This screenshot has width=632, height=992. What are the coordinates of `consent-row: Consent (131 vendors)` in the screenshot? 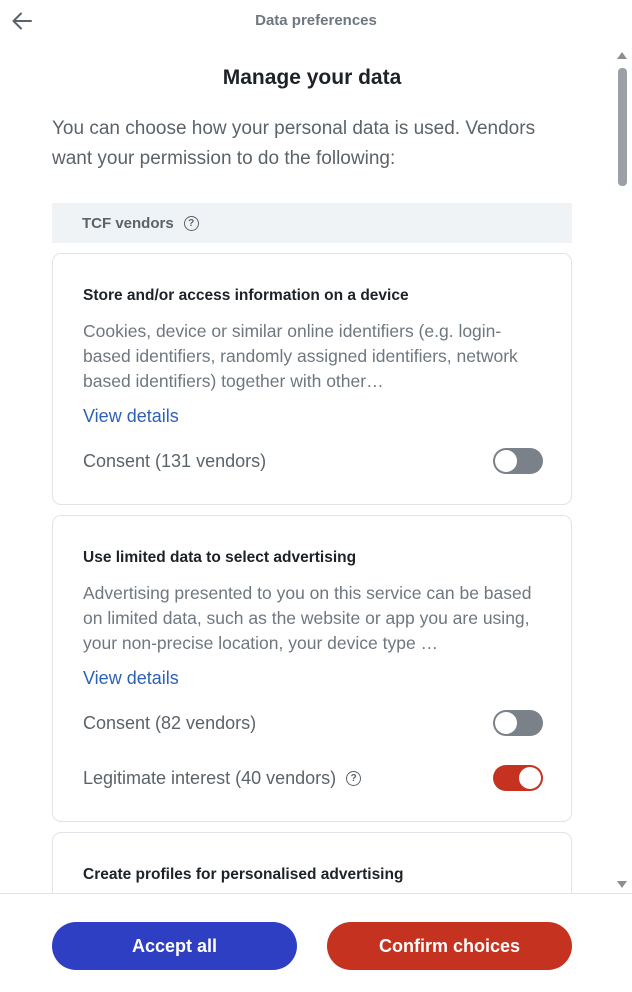 It's located at (313, 461).